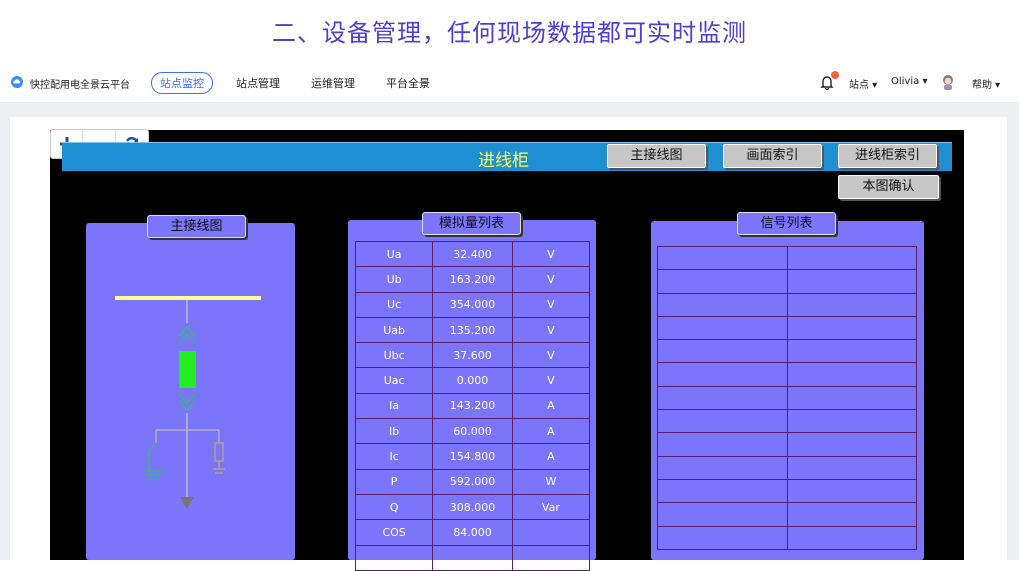 The image size is (1019, 571). I want to click on help-label: 帮助, so click(982, 85).